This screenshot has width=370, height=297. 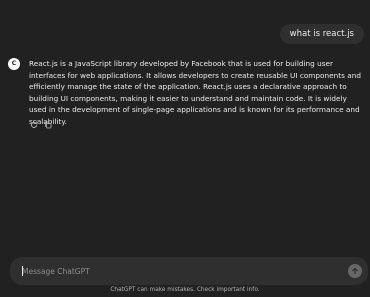 I want to click on message-input, so click(x=170, y=271).